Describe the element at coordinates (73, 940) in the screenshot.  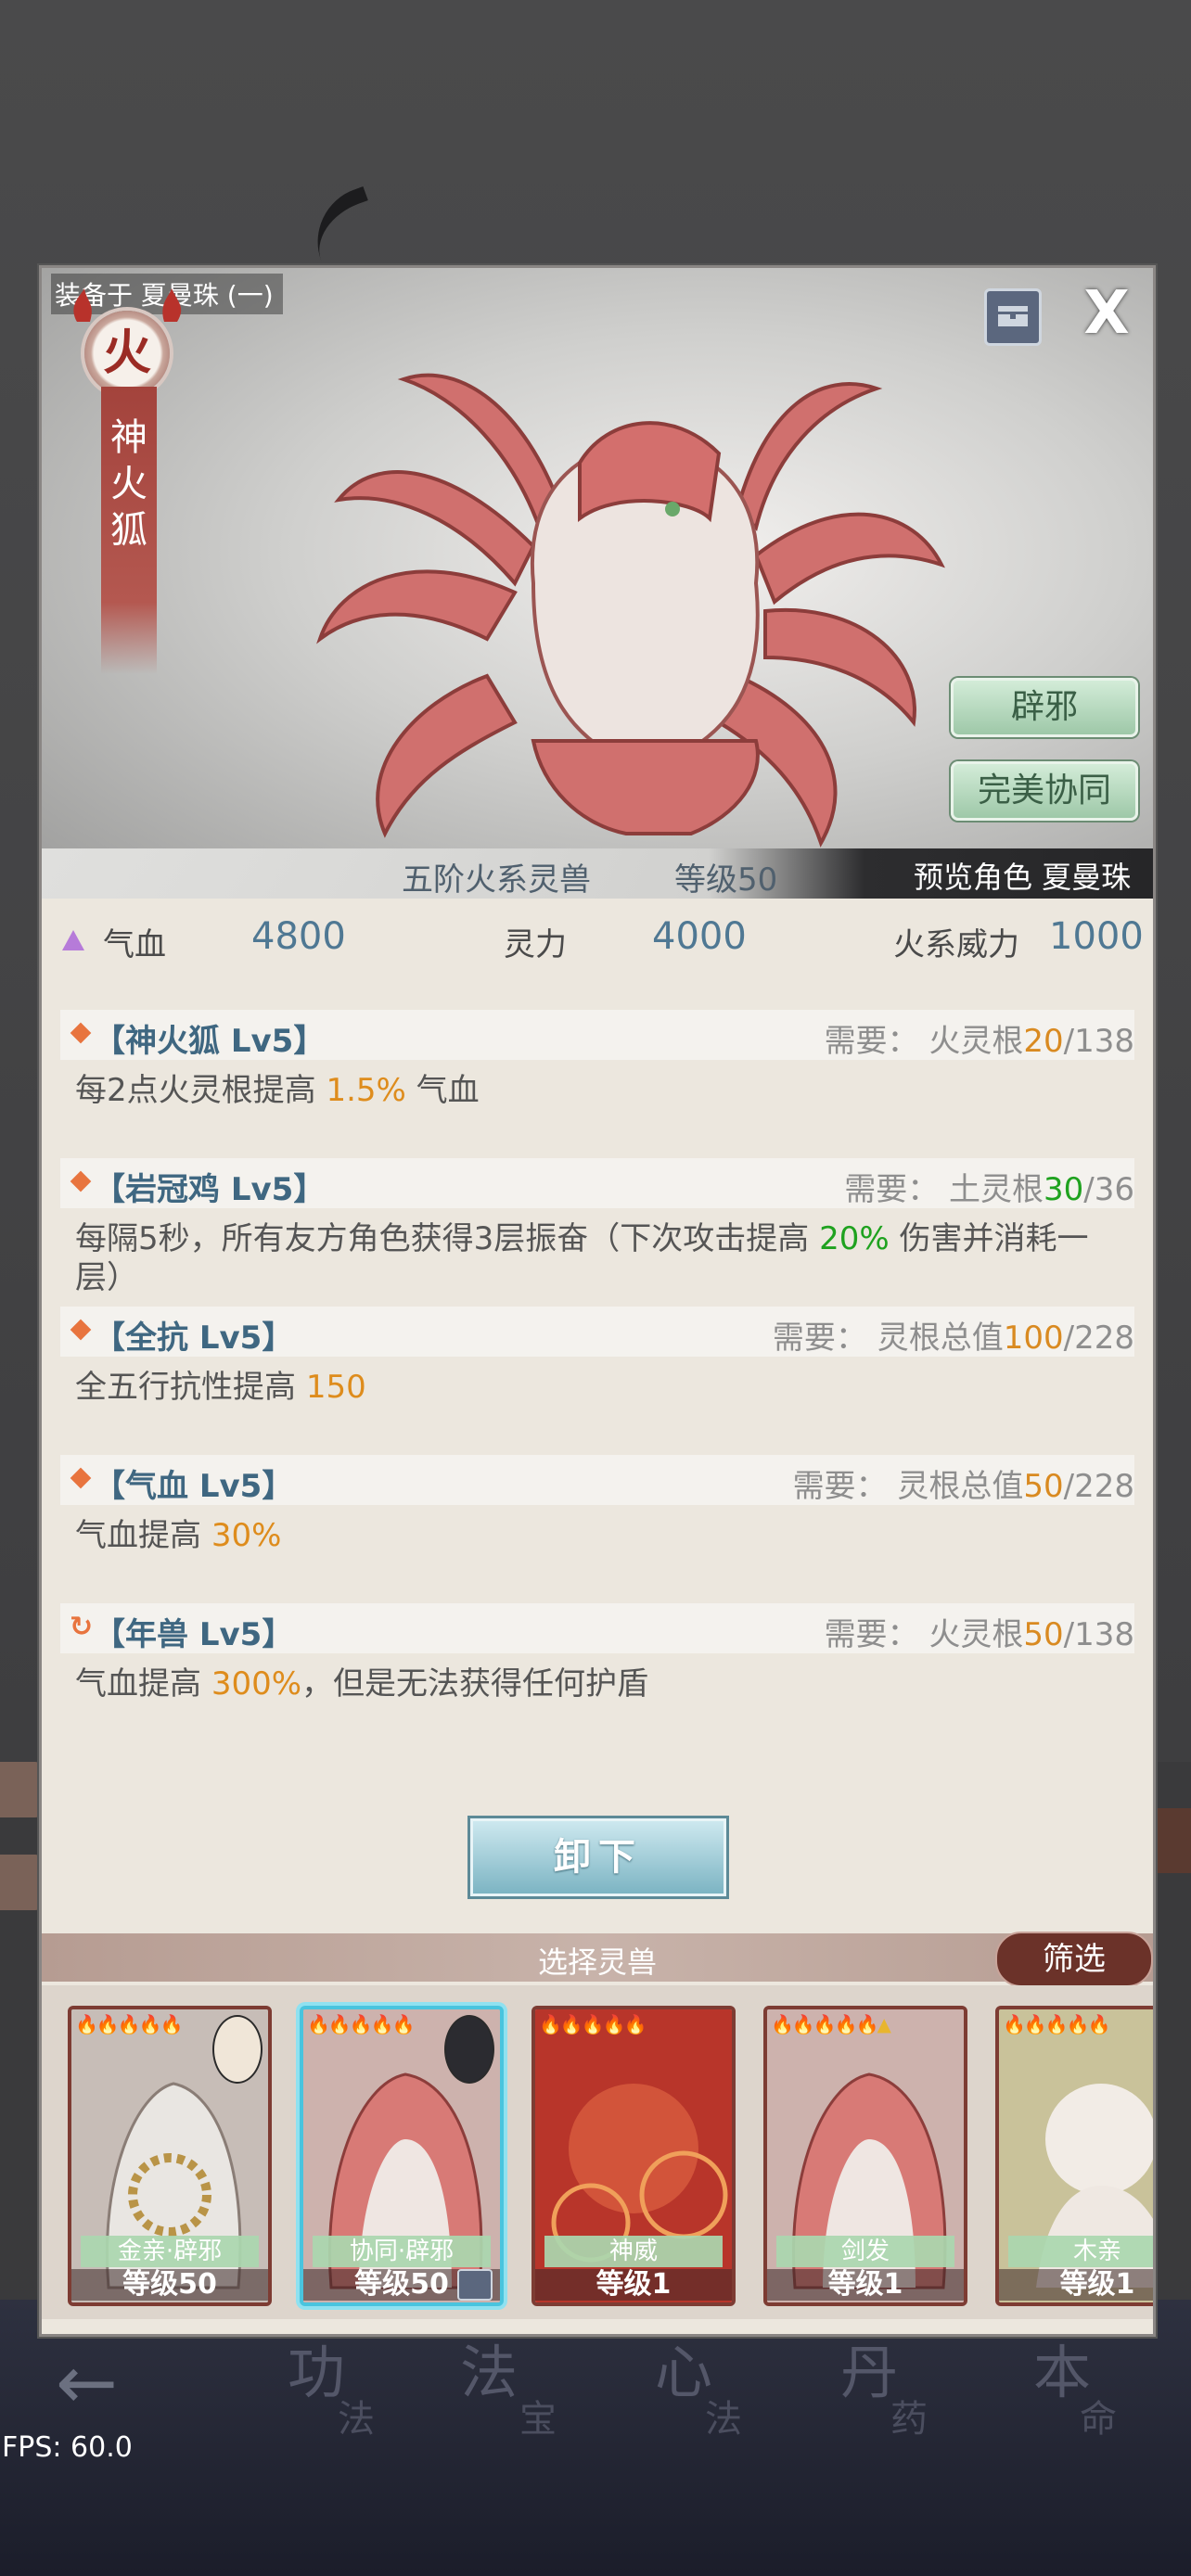
I see `upgrade-triangle-icon` at that location.